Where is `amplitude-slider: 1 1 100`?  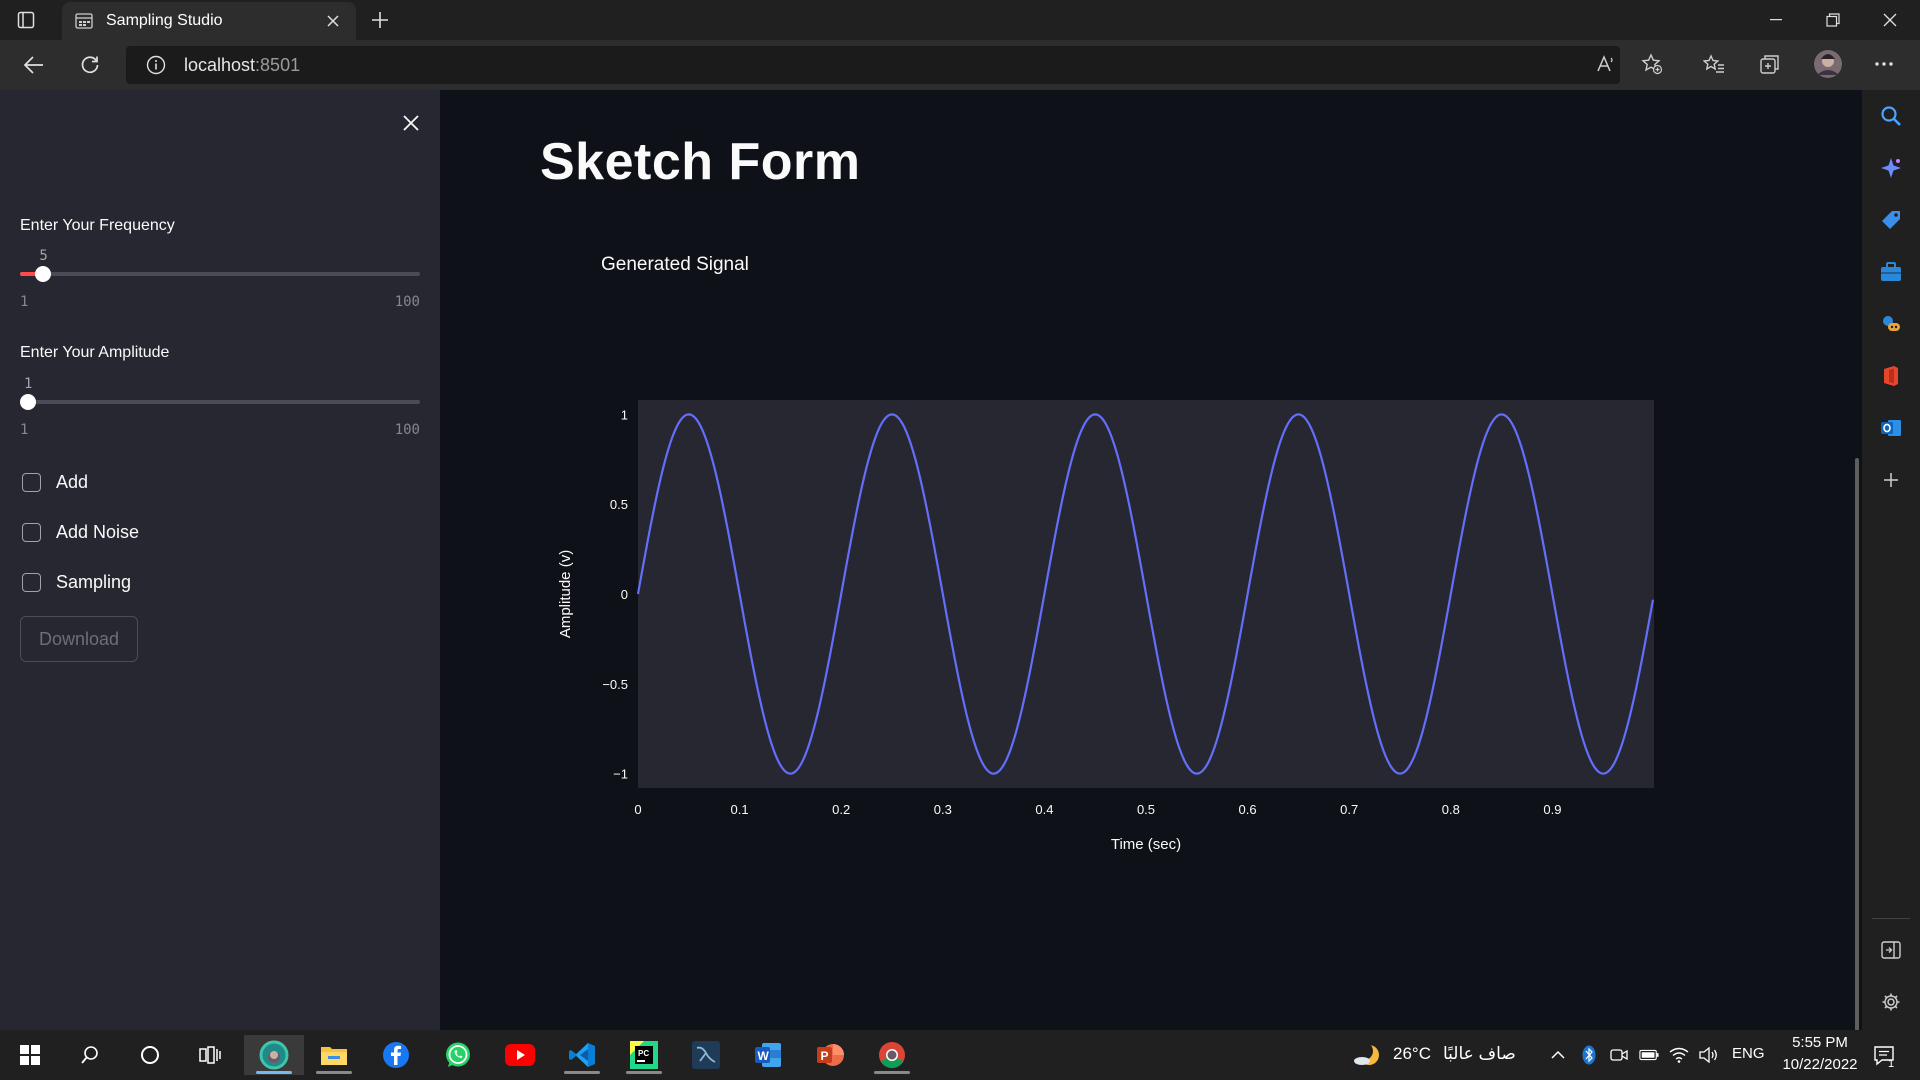 amplitude-slider: 1 1 100 is located at coordinates (220, 407).